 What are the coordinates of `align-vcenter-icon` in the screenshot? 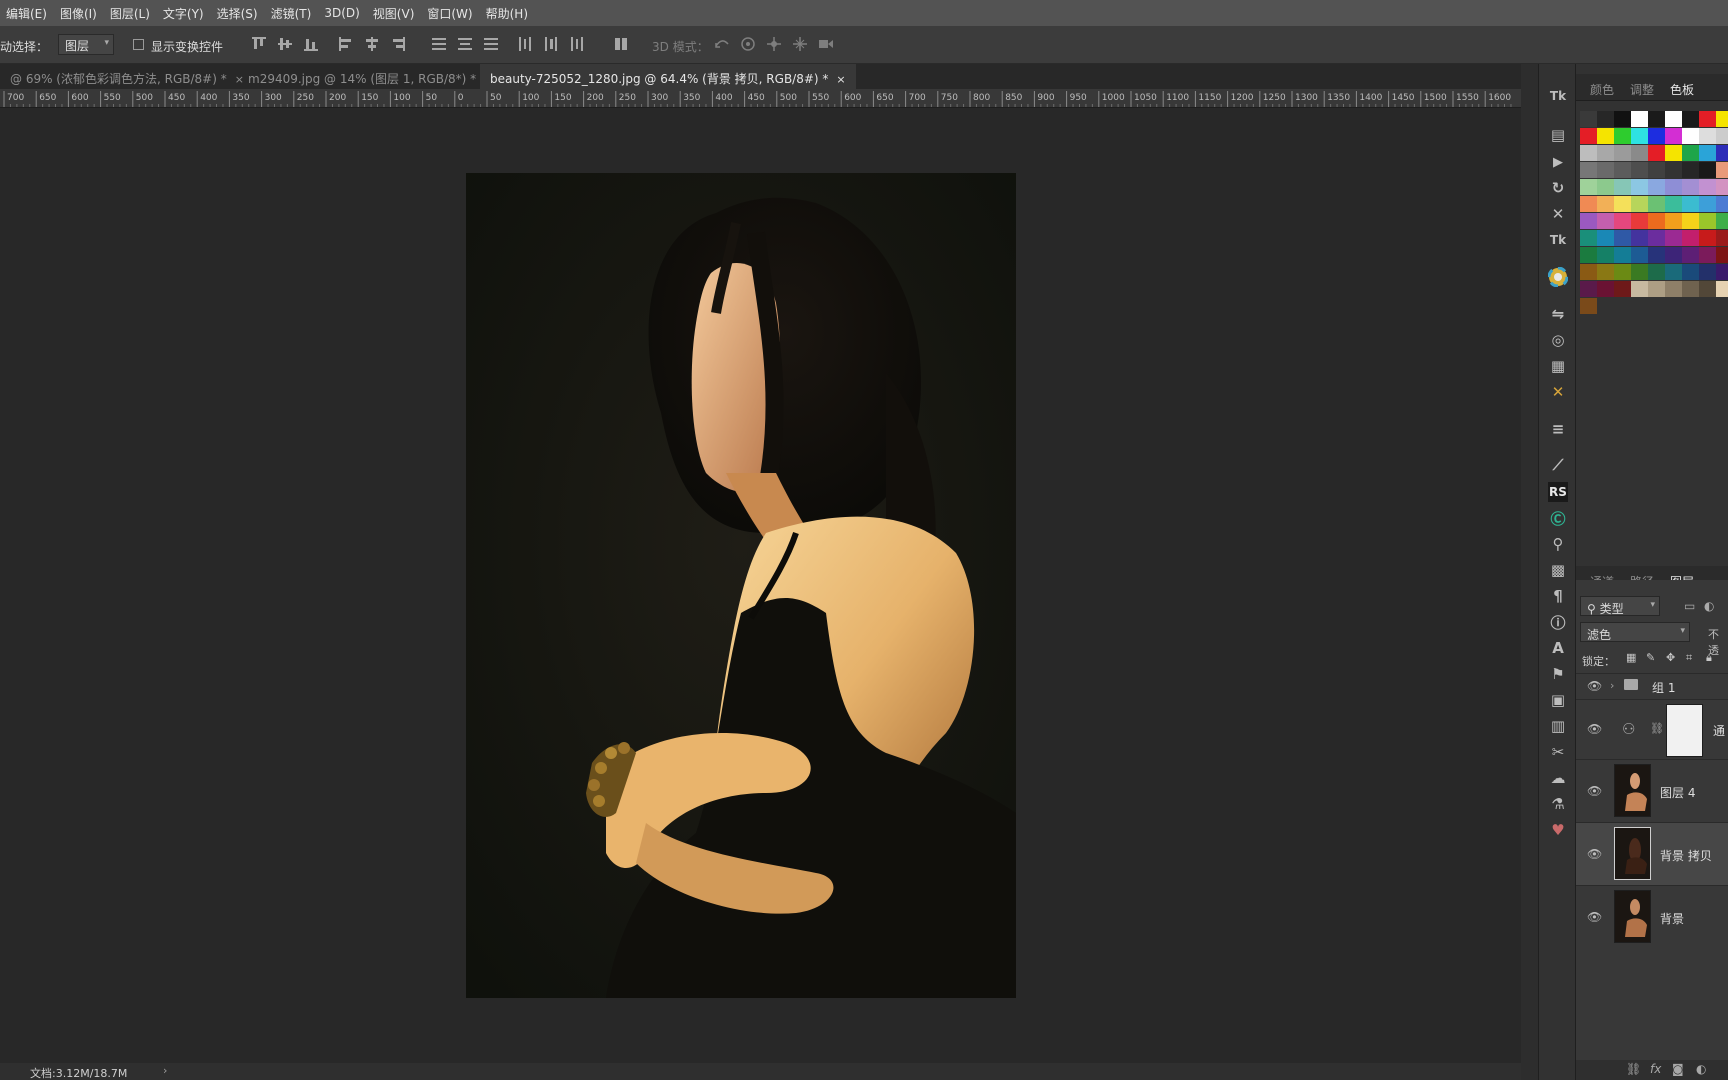 It's located at (285, 44).